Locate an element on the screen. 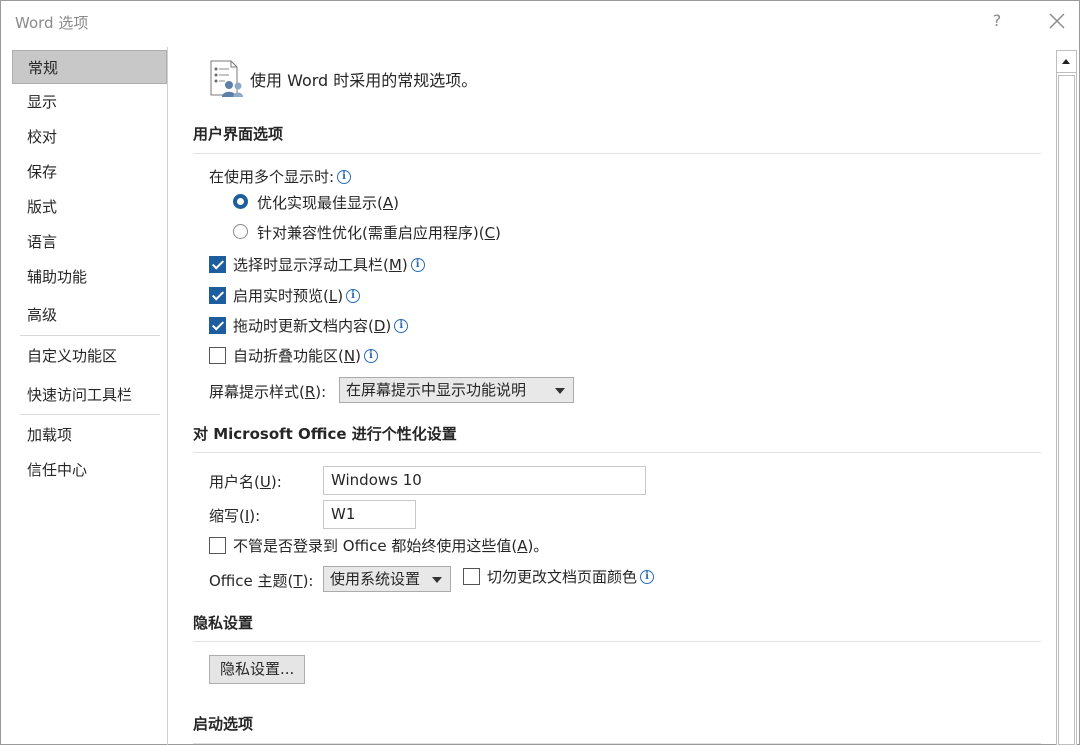 The height and width of the screenshot is (745, 1080). username-input: Windows 10 is located at coordinates (484, 480).